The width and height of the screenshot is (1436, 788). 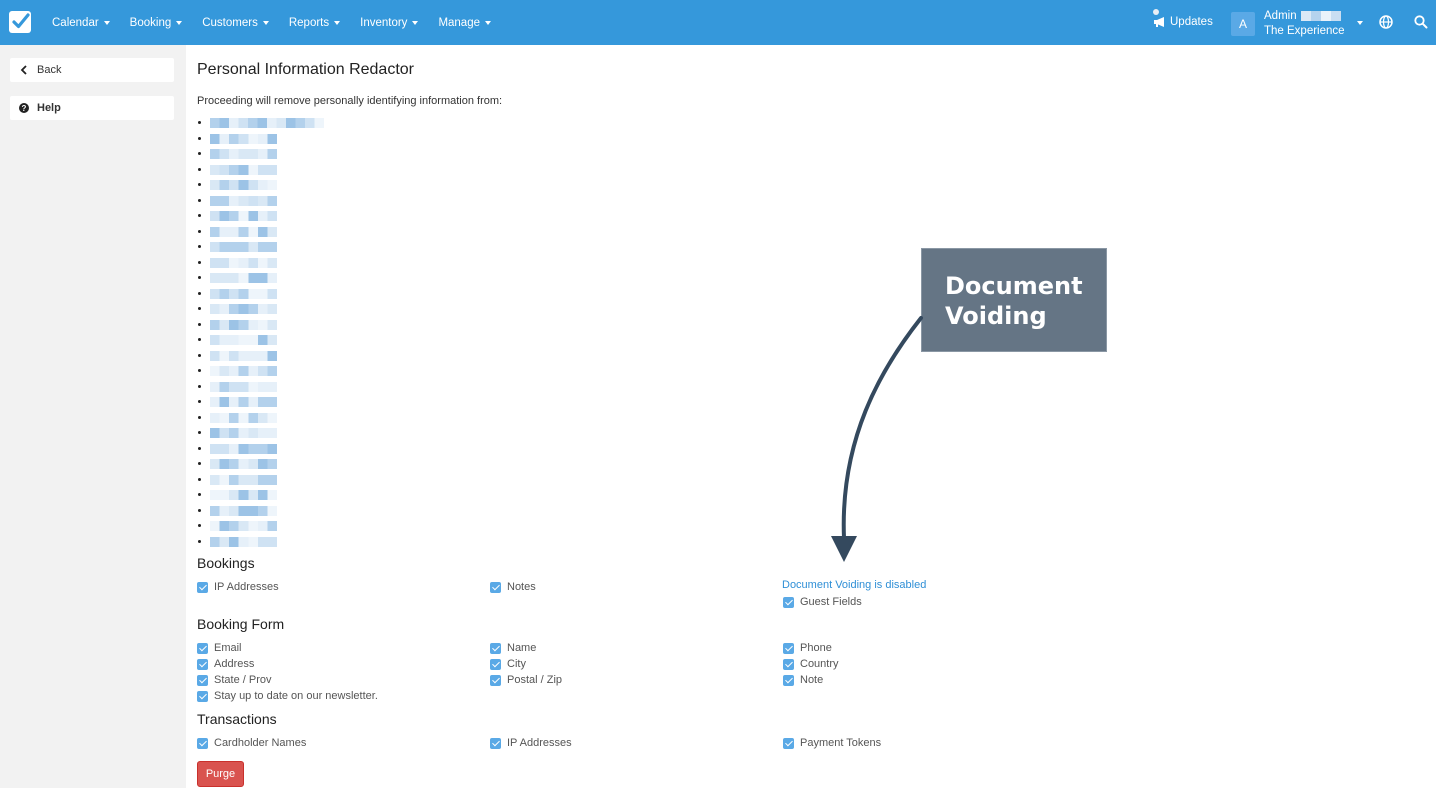 I want to click on checkbox-form-phone: Phone, so click(x=807, y=648).